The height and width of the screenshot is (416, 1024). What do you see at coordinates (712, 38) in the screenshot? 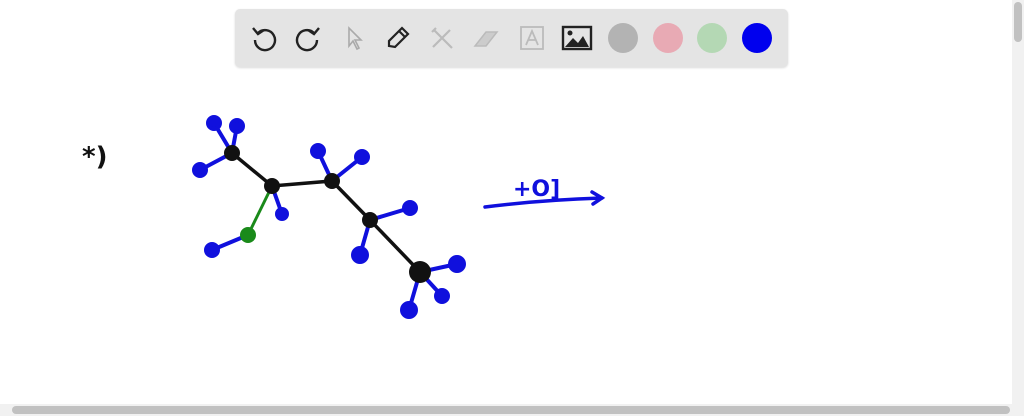
I see `color-green` at bounding box center [712, 38].